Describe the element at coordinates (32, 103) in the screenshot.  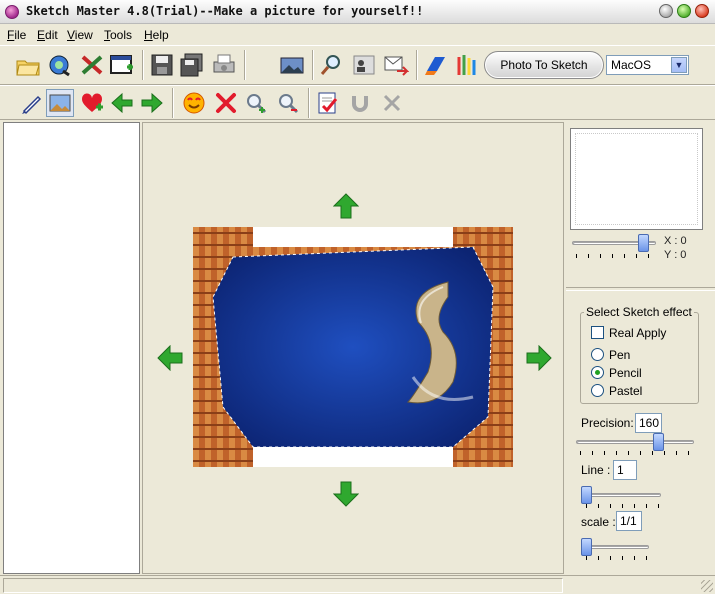
I see `pen-icon` at that location.